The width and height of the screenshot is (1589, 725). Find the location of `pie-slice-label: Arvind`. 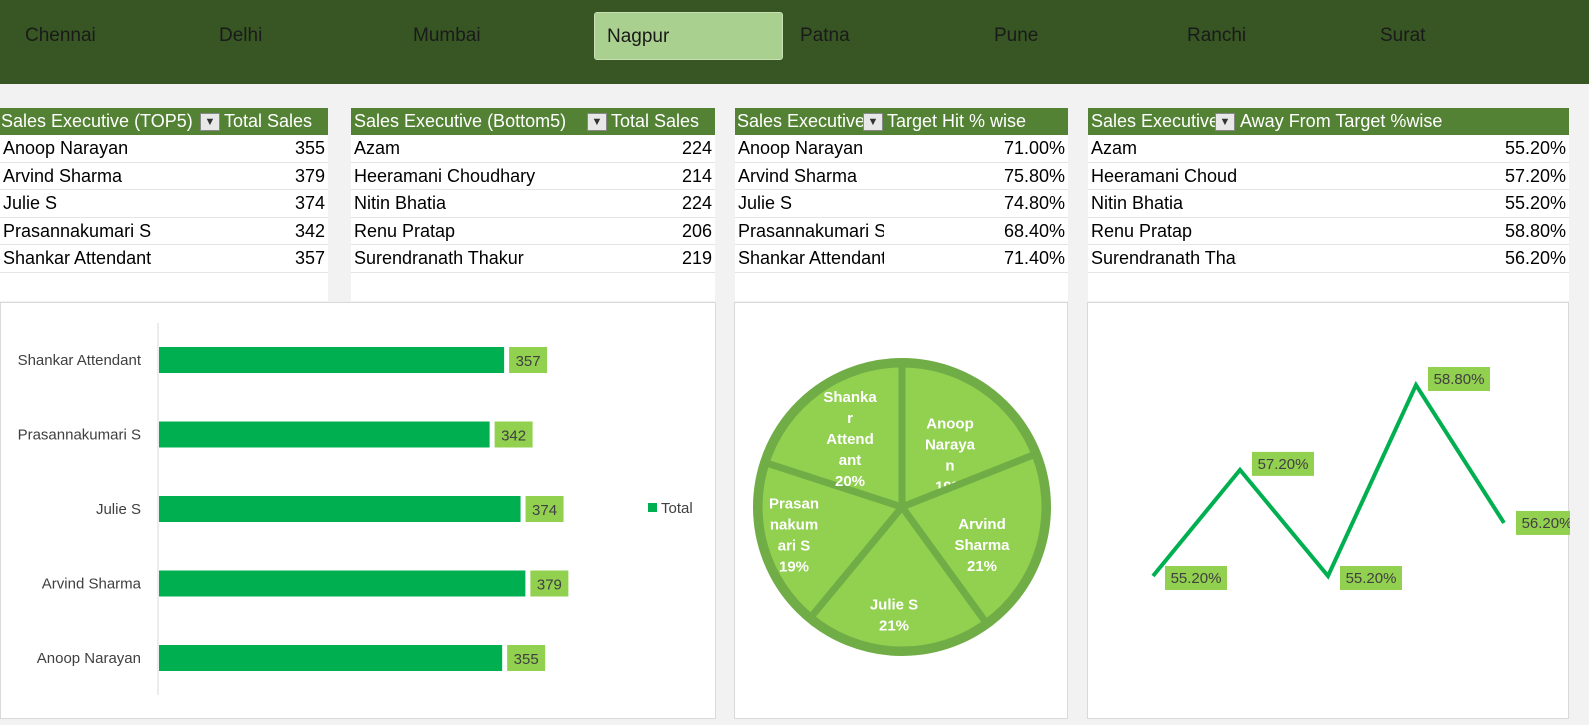

pie-slice-label: Arvind is located at coordinates (982, 524).